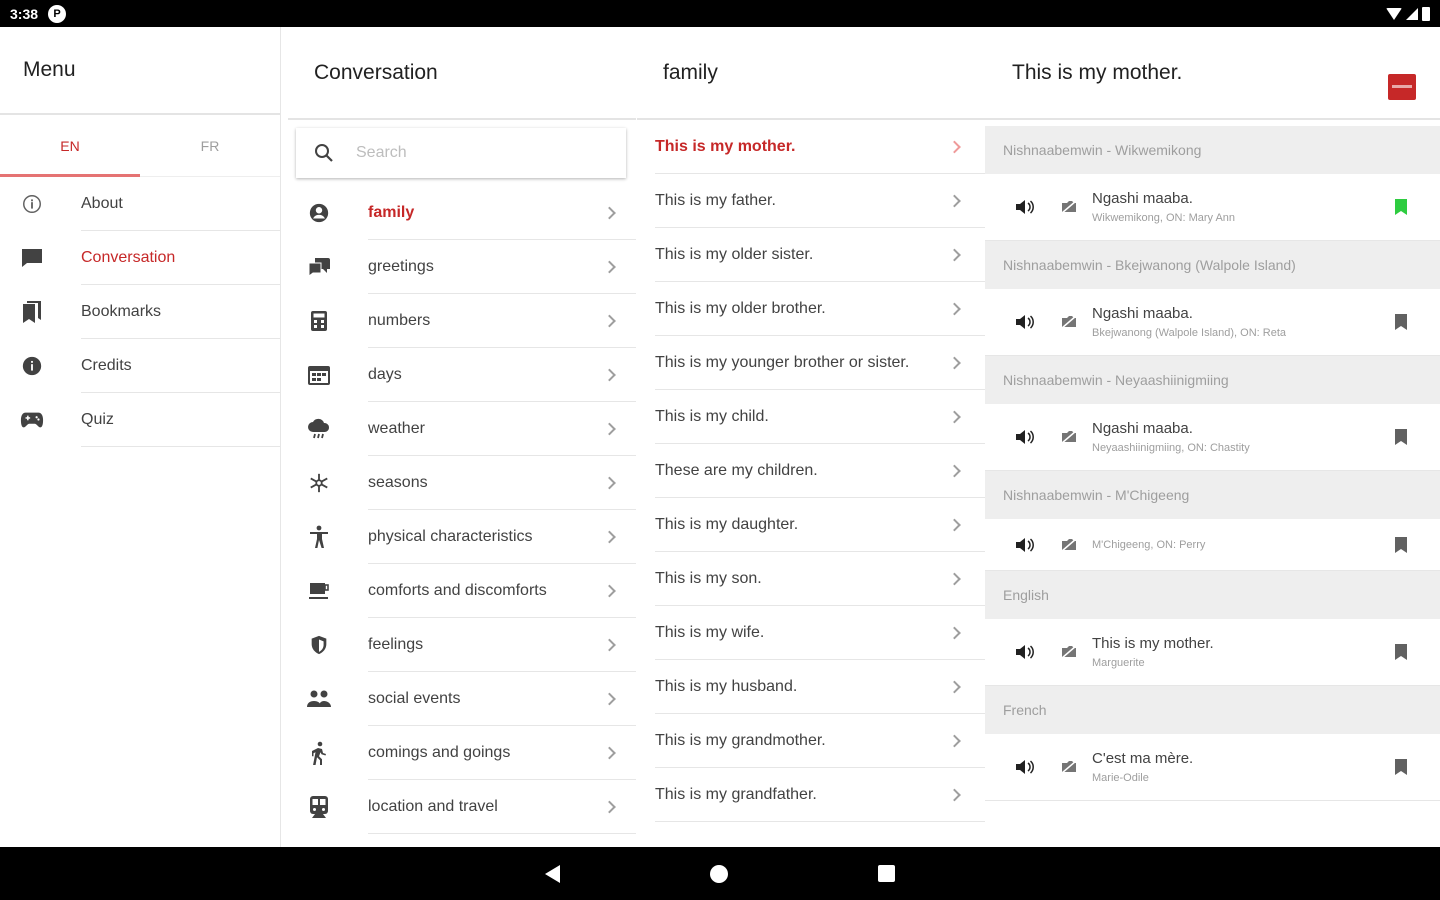 Image resolution: width=1440 pixels, height=900 pixels. Describe the element at coordinates (180, 312) in the screenshot. I see `menu-item-label: Bookmarks` at that location.